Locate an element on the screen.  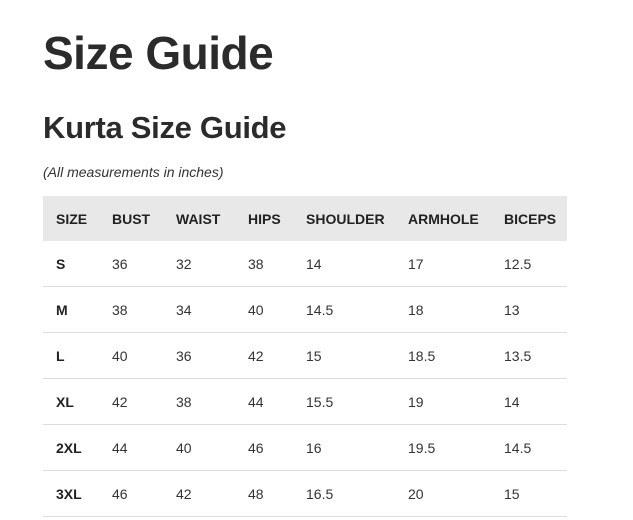
hips-cell: 40 is located at coordinates (264, 309).